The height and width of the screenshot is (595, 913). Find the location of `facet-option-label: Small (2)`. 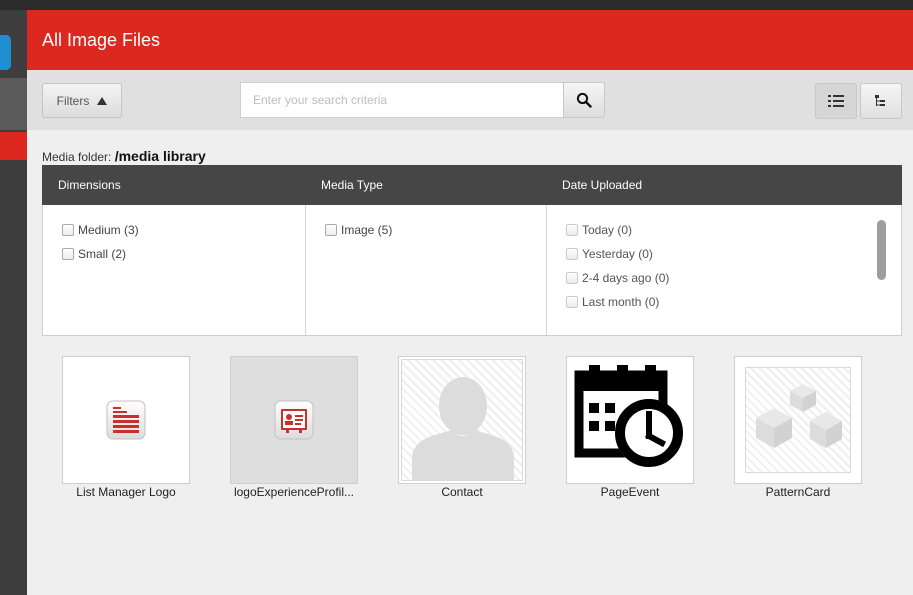

facet-option-label: Small (2) is located at coordinates (102, 254).